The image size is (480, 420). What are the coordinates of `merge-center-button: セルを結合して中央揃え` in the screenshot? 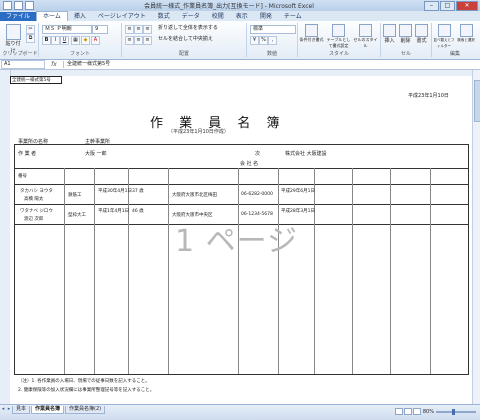 It's located at (199, 39).